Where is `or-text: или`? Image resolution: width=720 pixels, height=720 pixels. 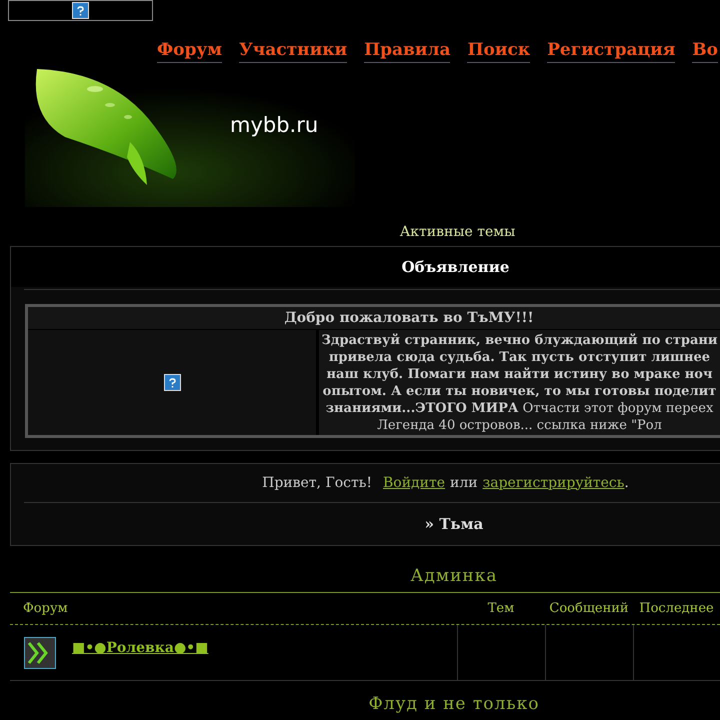
or-text: или is located at coordinates (464, 483).